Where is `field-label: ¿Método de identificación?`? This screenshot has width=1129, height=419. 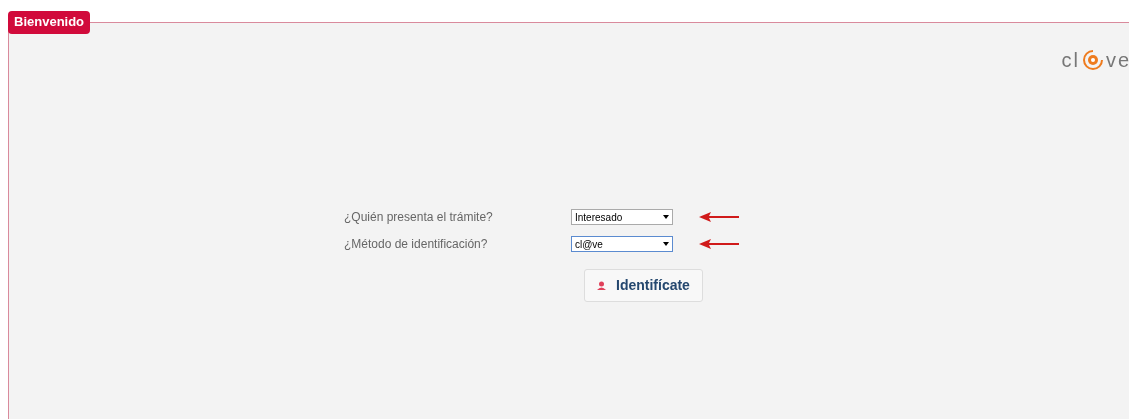 field-label: ¿Método de identificación? is located at coordinates (416, 244).